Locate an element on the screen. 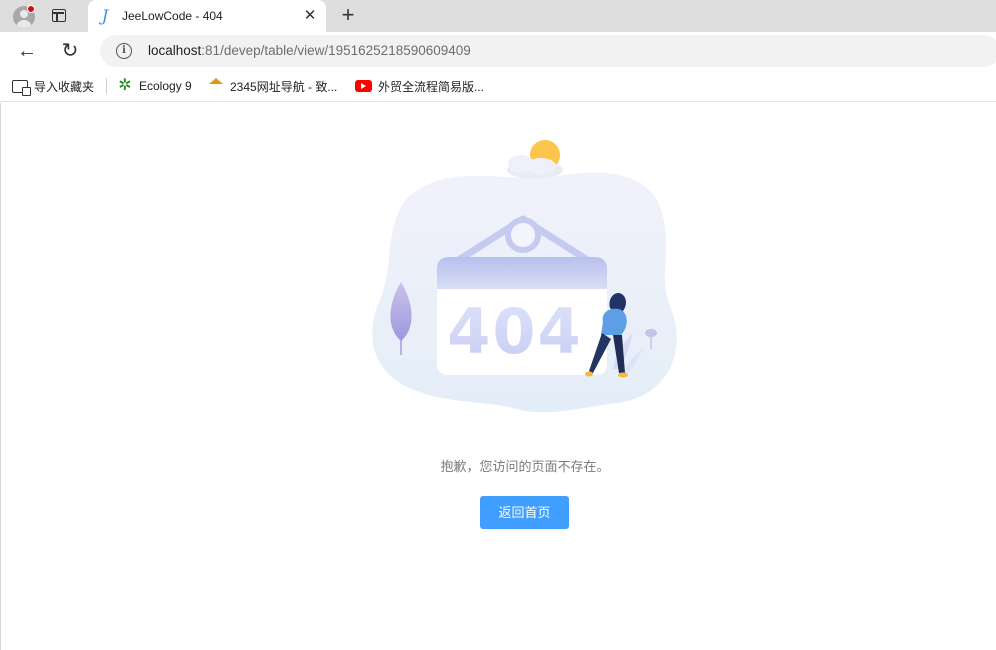  tab-title: JeeLowCode - 404 is located at coordinates (172, 16).